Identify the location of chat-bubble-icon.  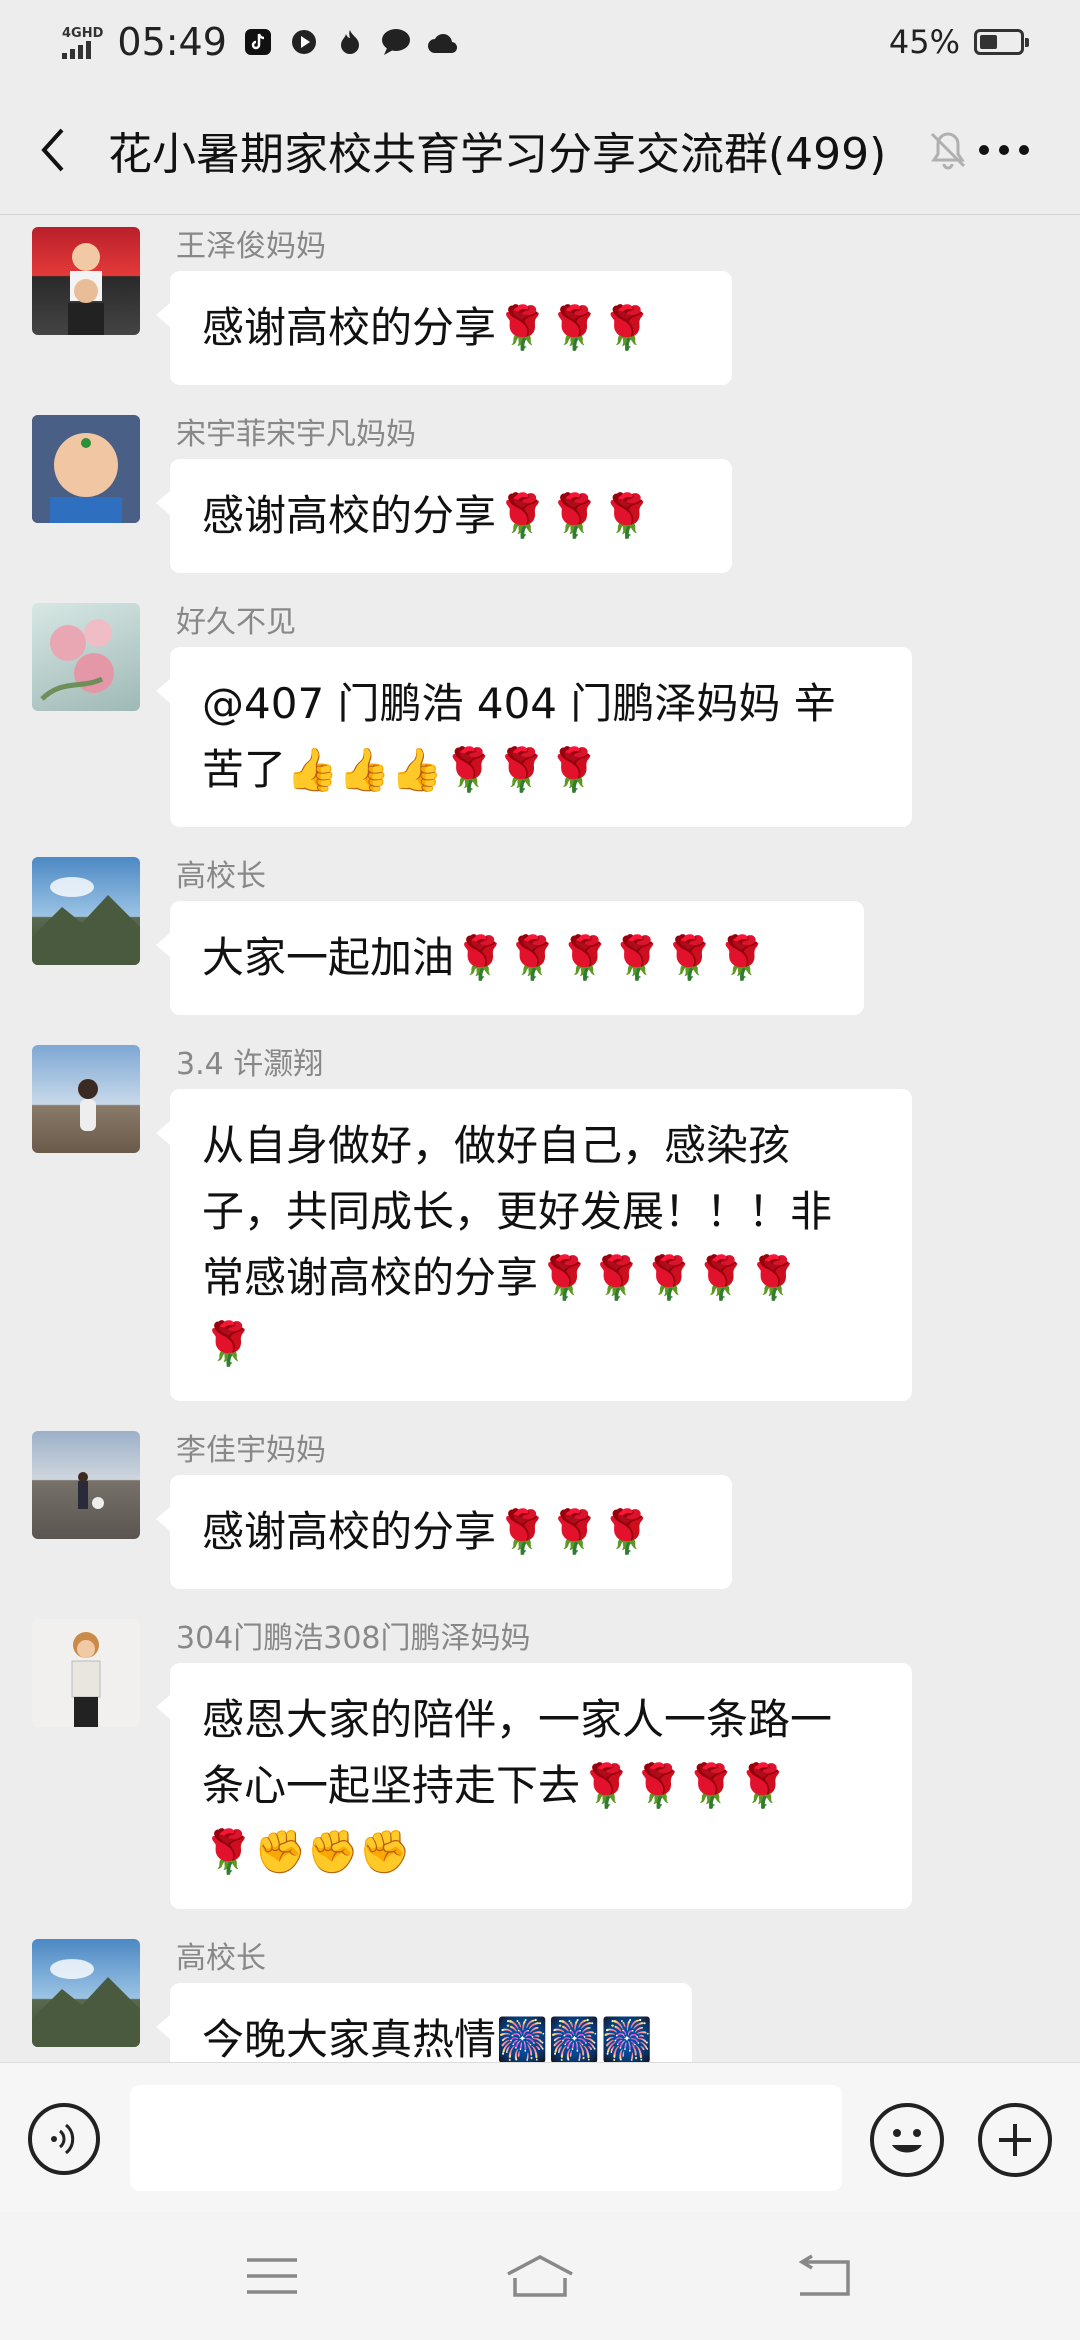
(396, 42).